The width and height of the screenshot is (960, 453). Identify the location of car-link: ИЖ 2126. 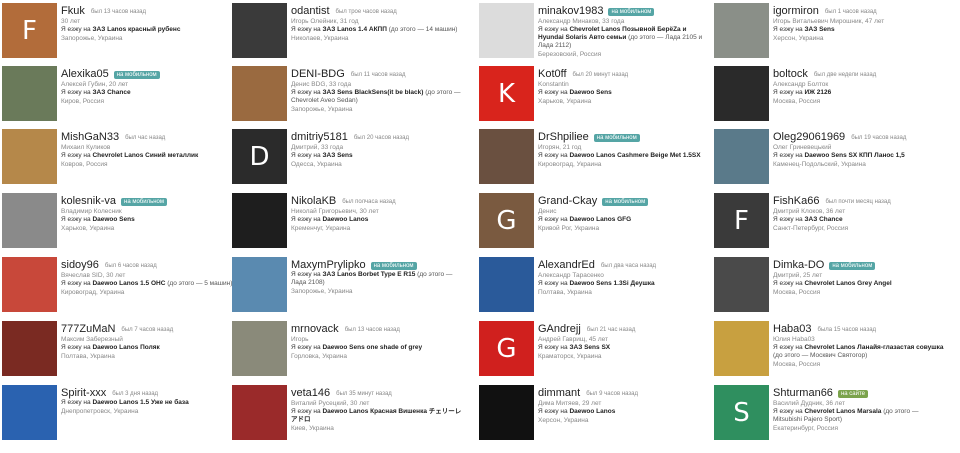
(817, 92).